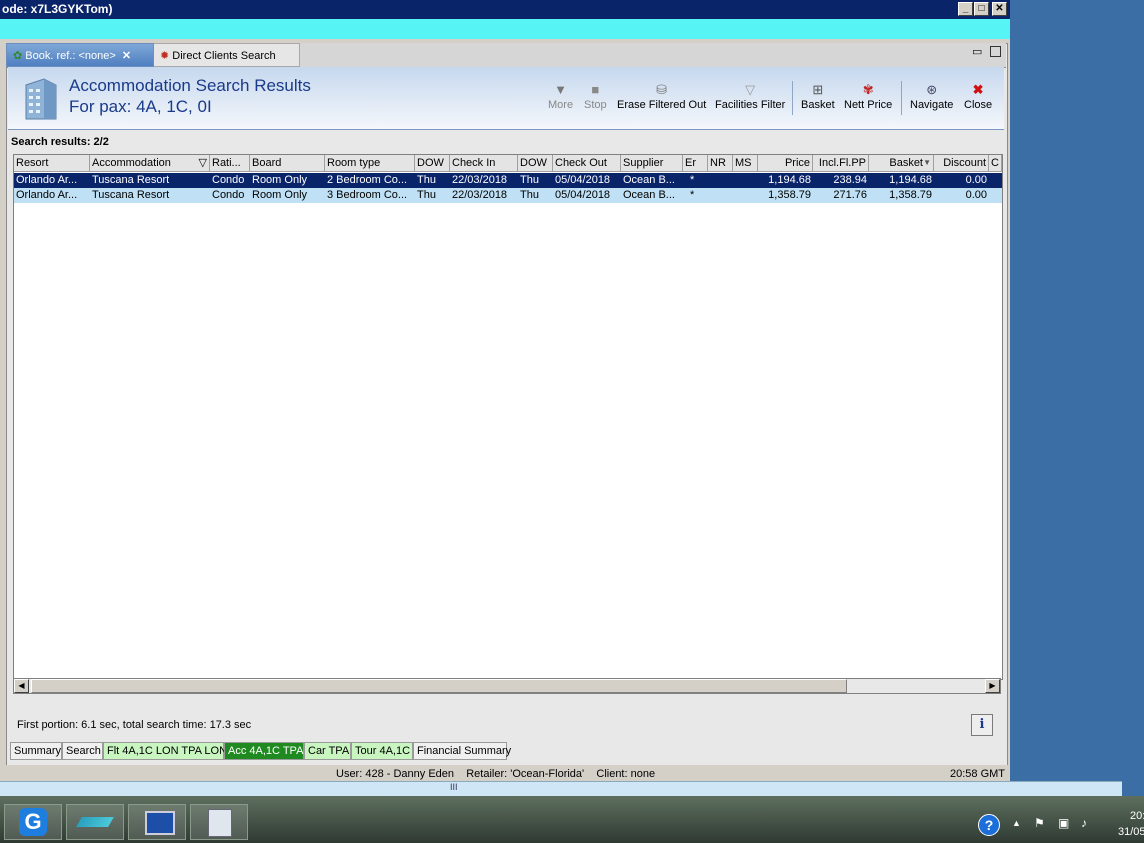 The height and width of the screenshot is (843, 1144). Describe the element at coordinates (978, 97) in the screenshot. I see `close-results-button: ✖ Close` at that location.